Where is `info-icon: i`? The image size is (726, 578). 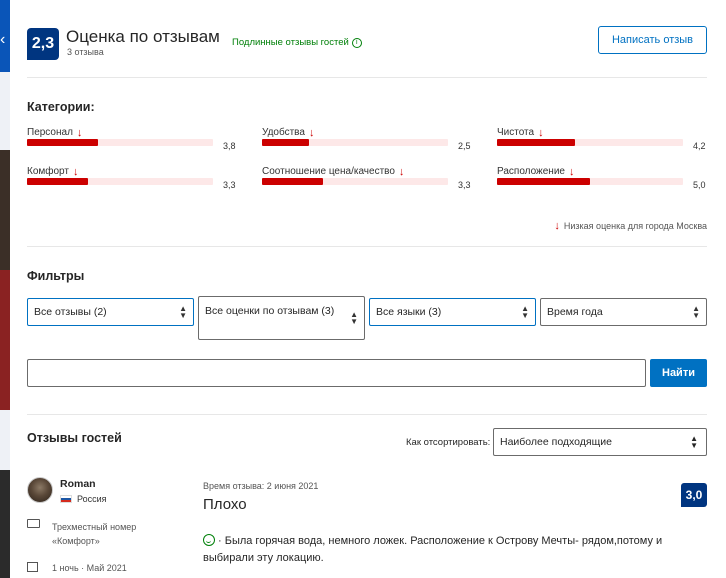 info-icon: i is located at coordinates (356, 42).